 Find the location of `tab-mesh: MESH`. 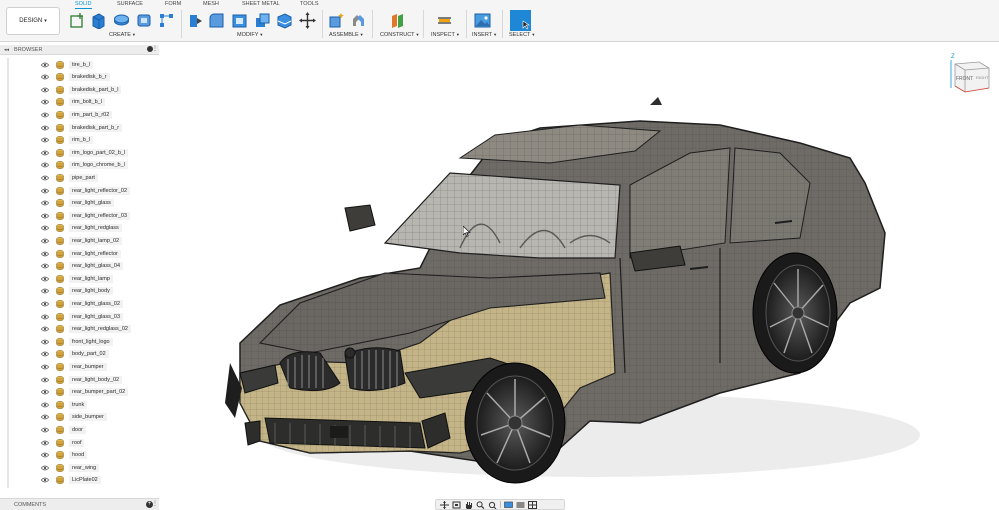

tab-mesh: MESH is located at coordinates (211, 4).